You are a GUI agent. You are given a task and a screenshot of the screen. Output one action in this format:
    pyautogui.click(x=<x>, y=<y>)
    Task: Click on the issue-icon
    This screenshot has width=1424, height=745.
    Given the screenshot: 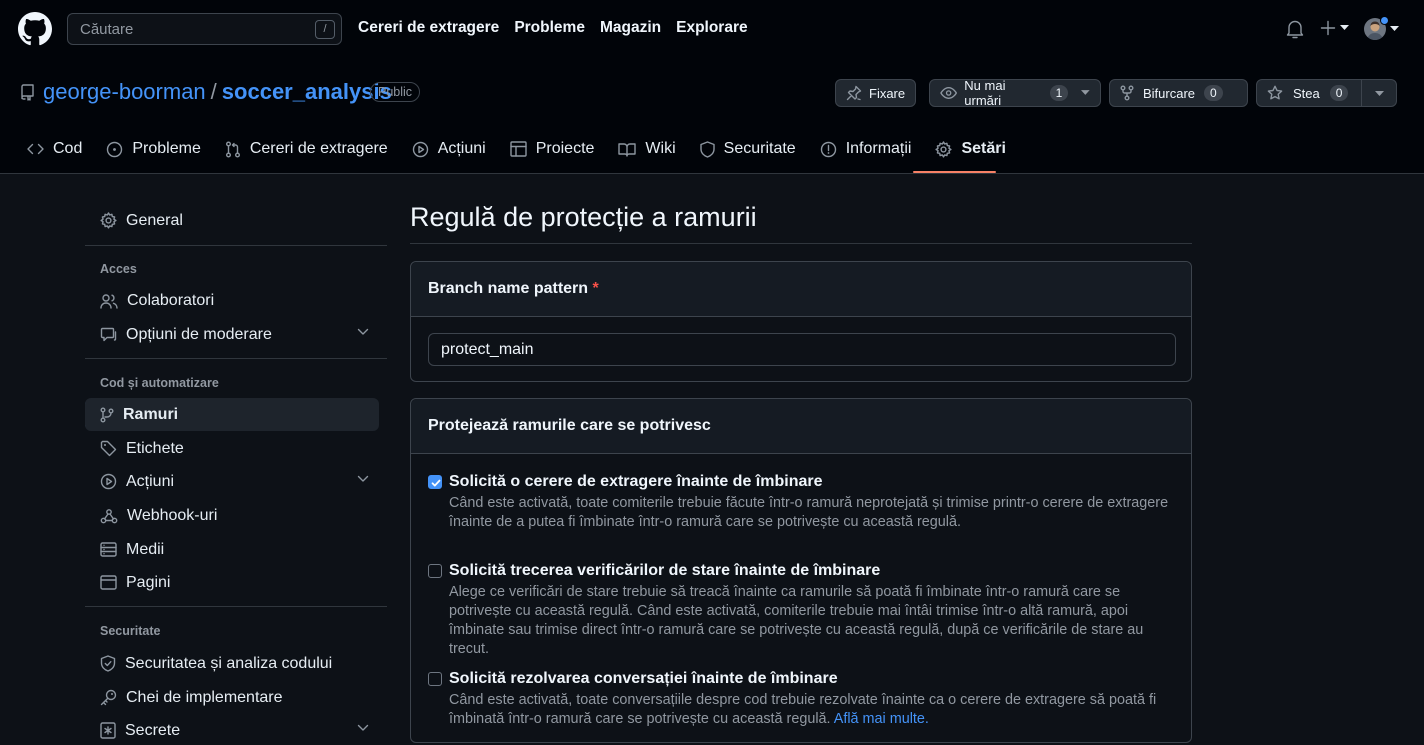 What is the action you would take?
    pyautogui.click(x=115, y=149)
    